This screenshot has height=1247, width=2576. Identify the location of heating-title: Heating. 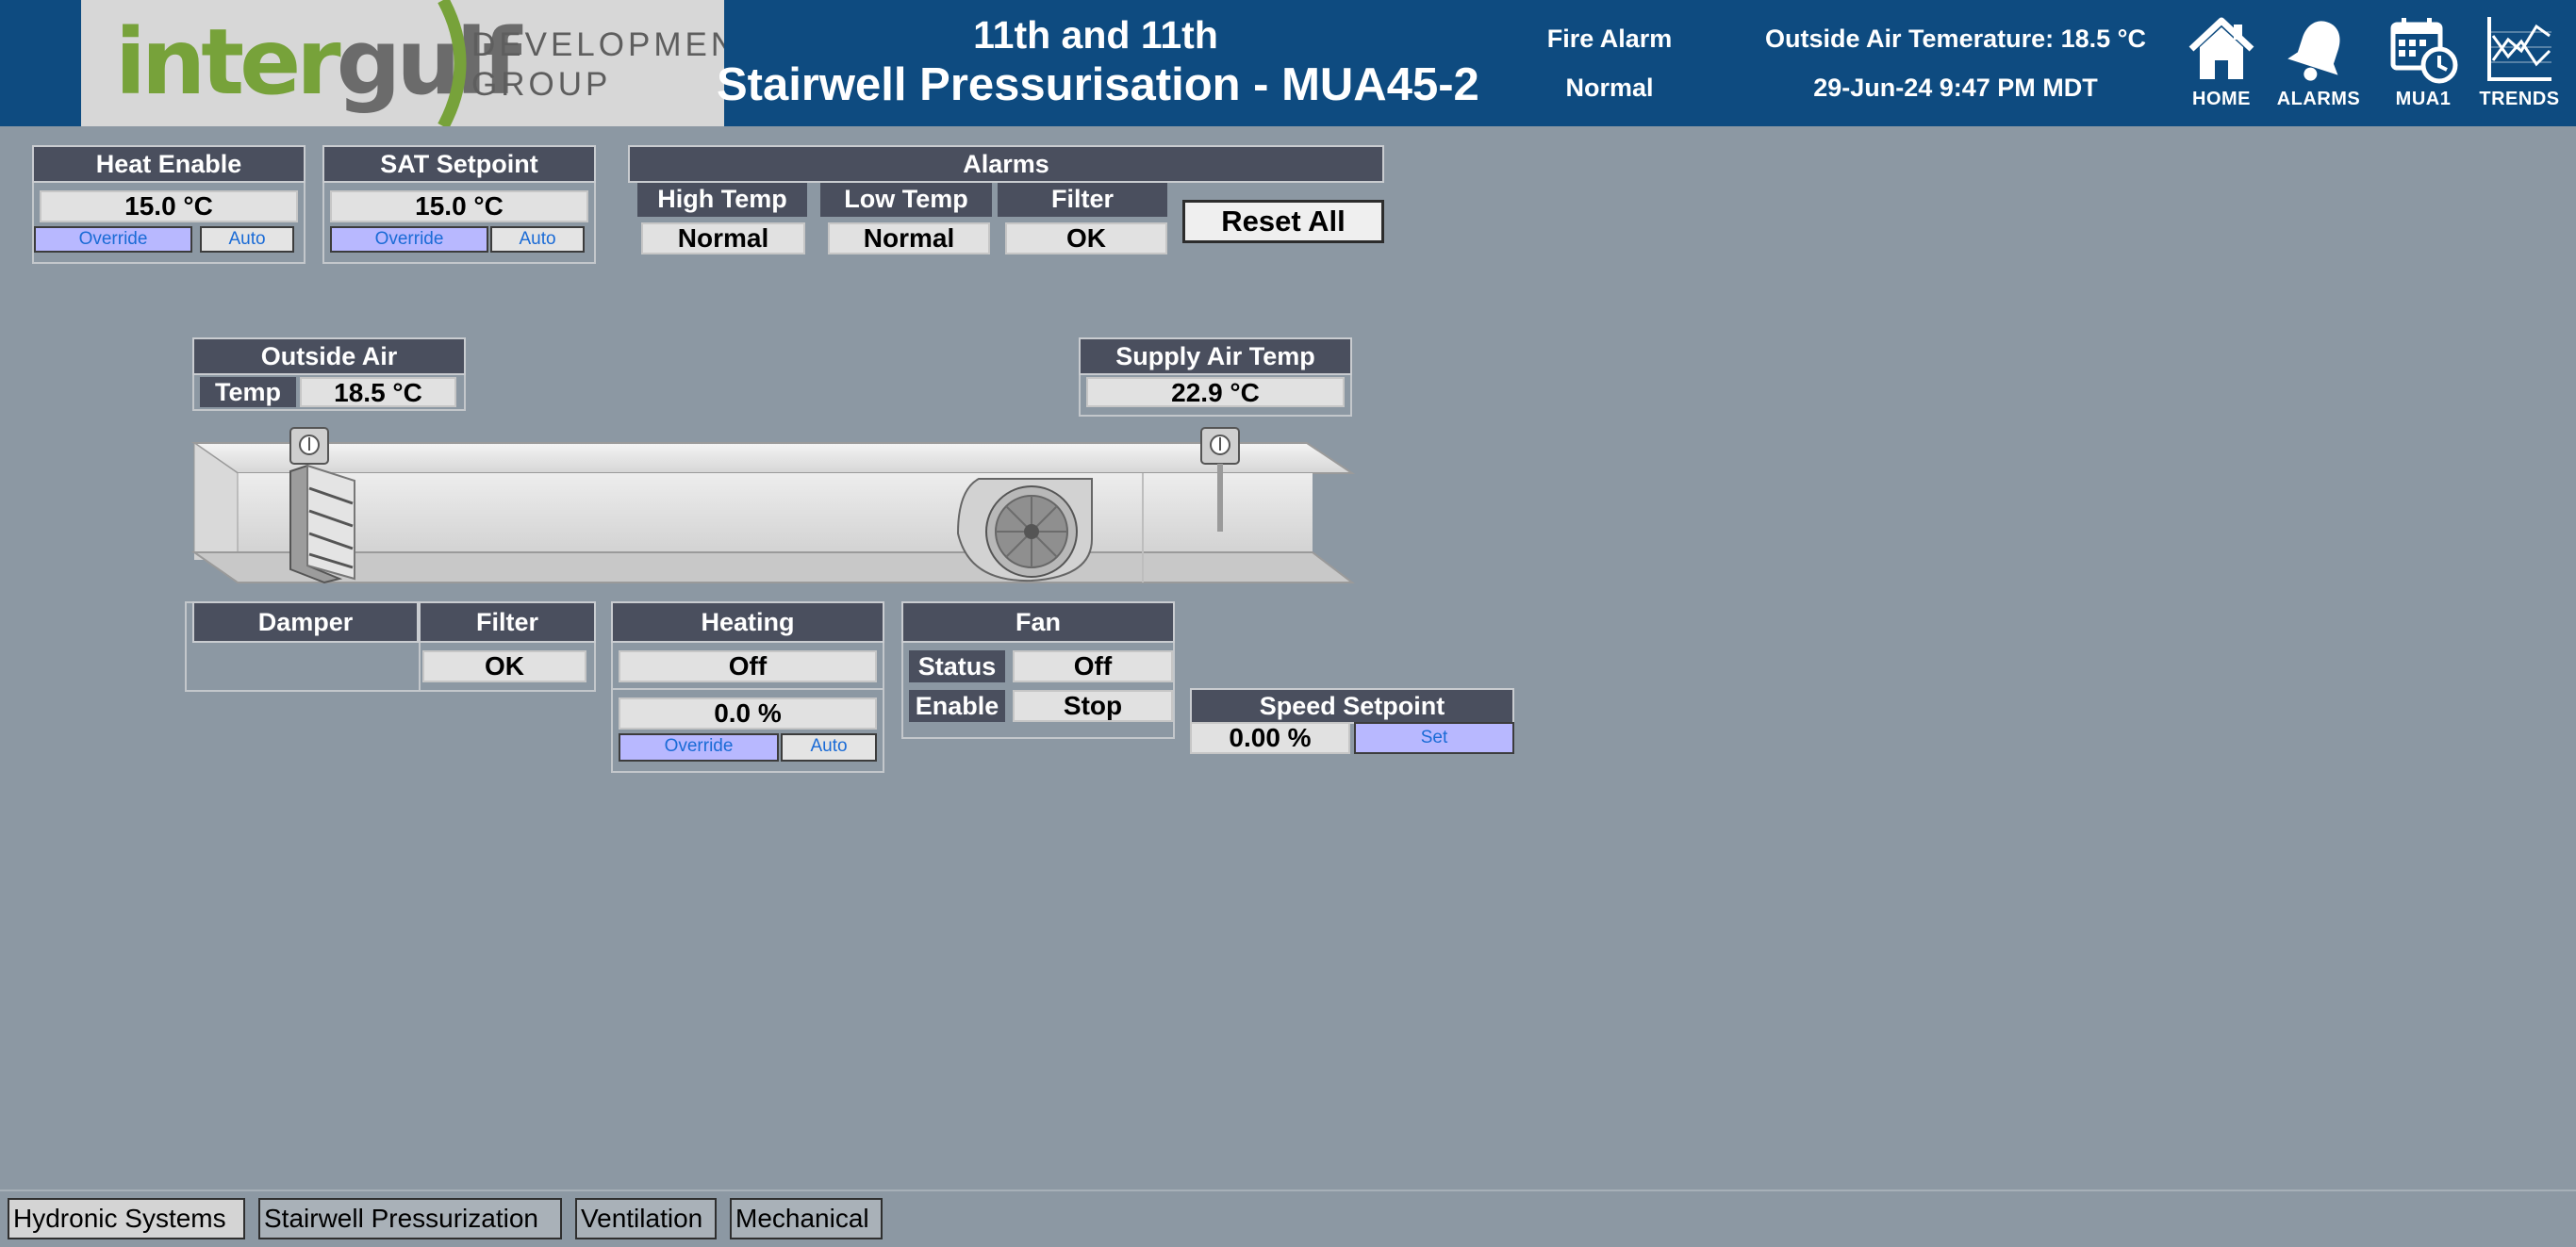
(747, 622).